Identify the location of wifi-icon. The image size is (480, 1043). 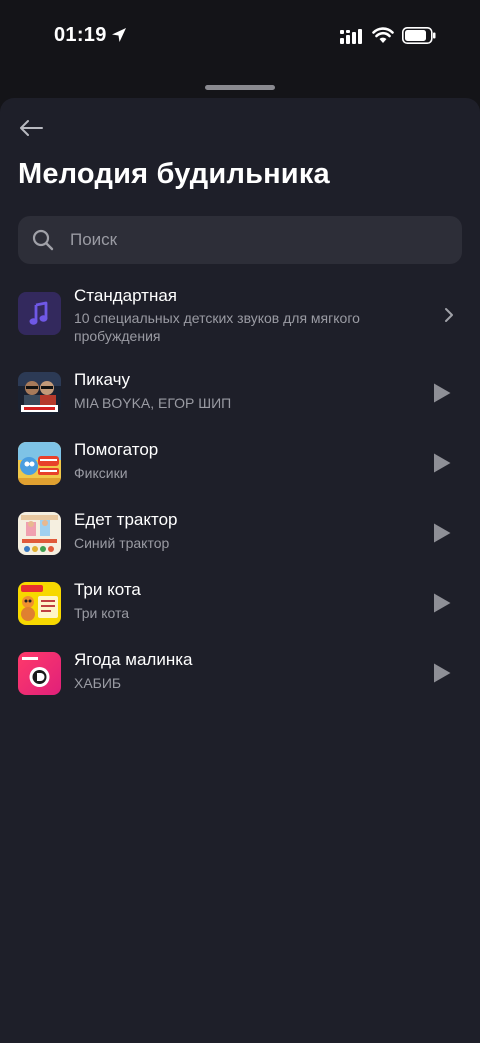
(383, 35).